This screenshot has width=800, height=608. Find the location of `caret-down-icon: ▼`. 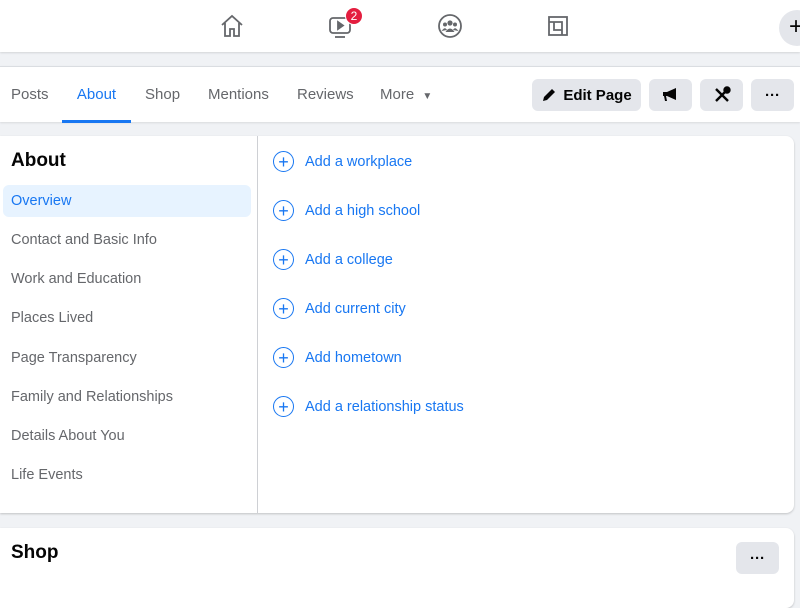

caret-down-icon: ▼ is located at coordinates (427, 96).